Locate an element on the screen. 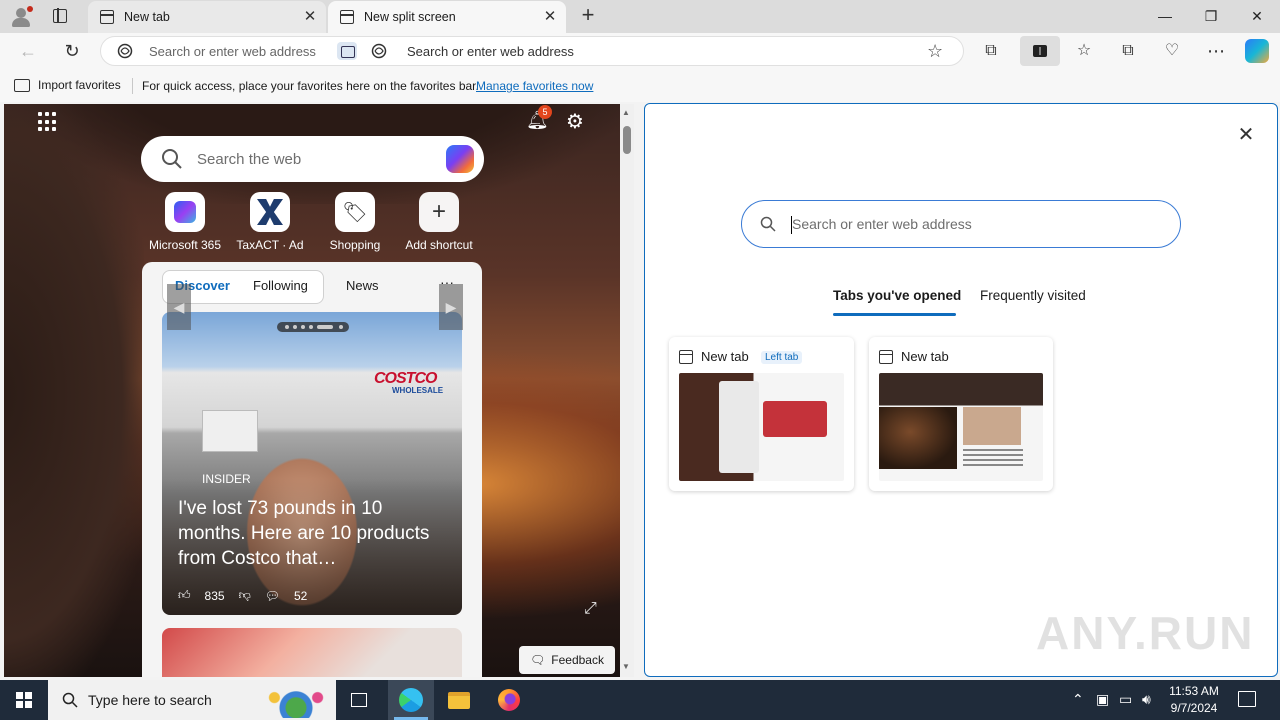 The height and width of the screenshot is (720, 1280). start-button is located at coordinates (24, 700).